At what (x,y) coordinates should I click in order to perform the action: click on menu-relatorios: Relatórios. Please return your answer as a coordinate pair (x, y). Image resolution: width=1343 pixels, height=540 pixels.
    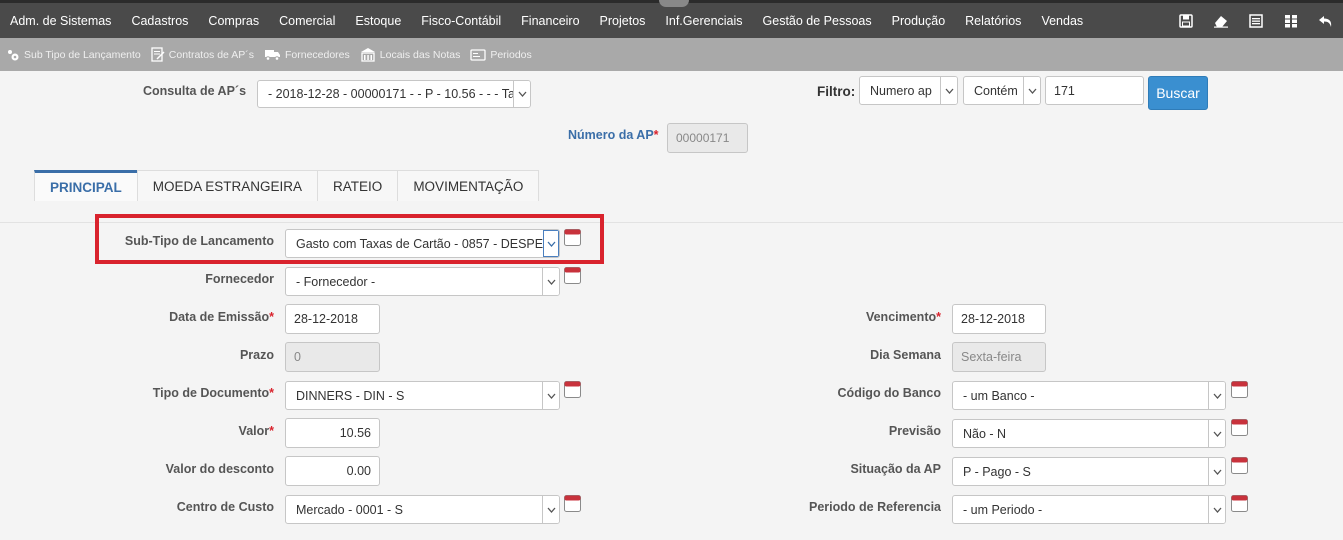
    Looking at the image, I should click on (993, 21).